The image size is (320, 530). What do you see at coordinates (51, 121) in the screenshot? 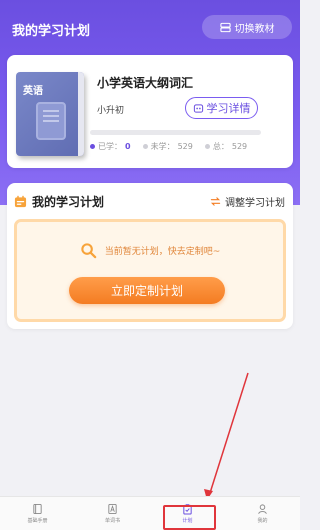
I see `notebook-icon` at bounding box center [51, 121].